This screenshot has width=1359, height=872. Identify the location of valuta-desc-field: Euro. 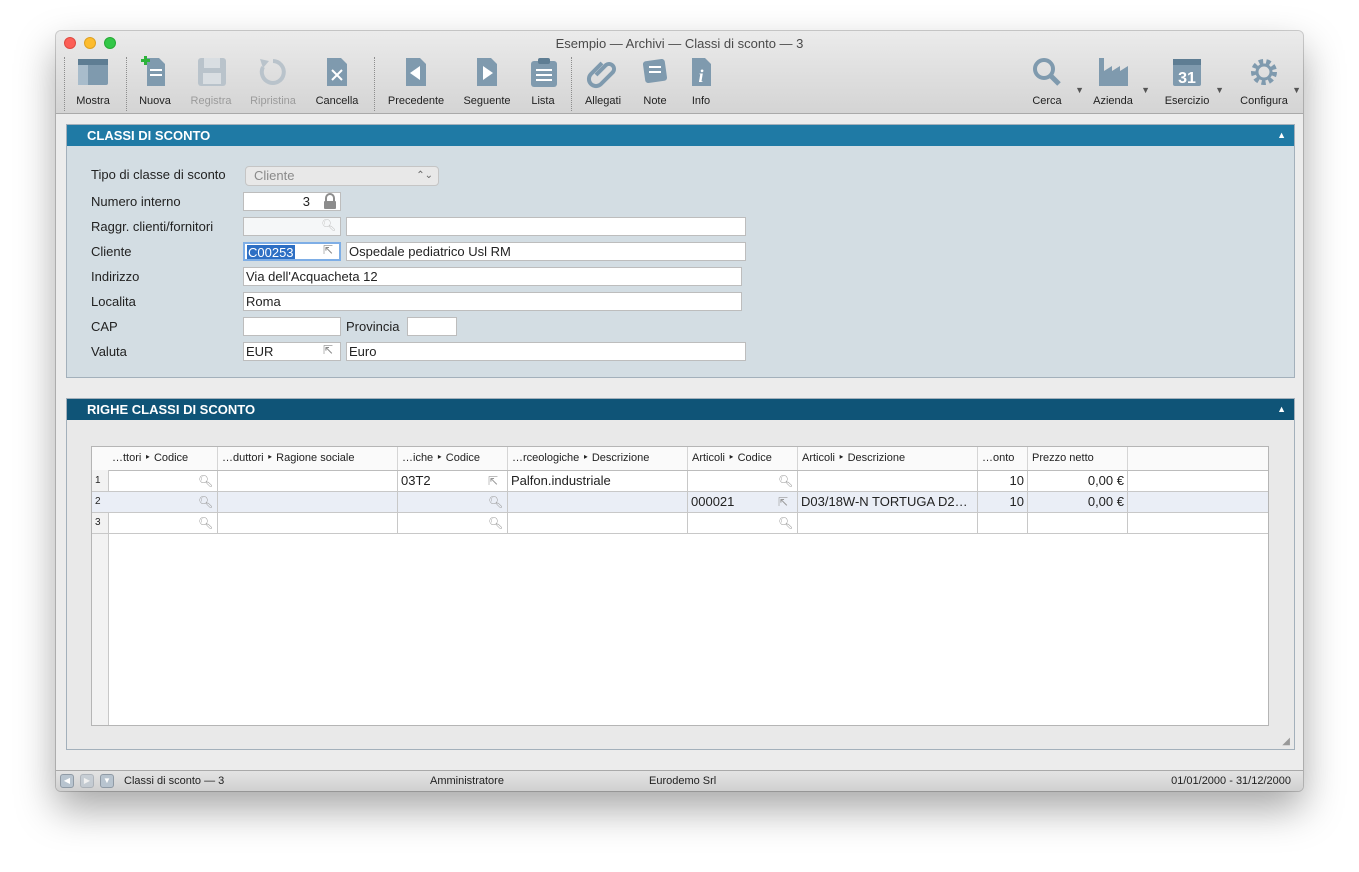
(546, 351).